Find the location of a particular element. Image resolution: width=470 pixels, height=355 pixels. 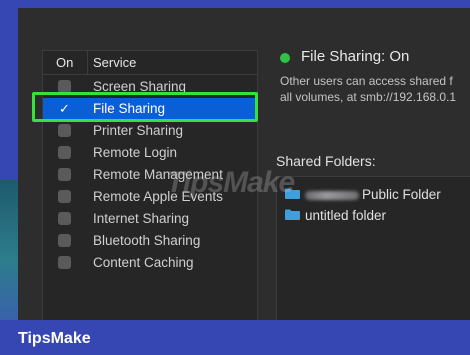

service-row-file-sharing: ✓ File Sharing is located at coordinates (150, 109).